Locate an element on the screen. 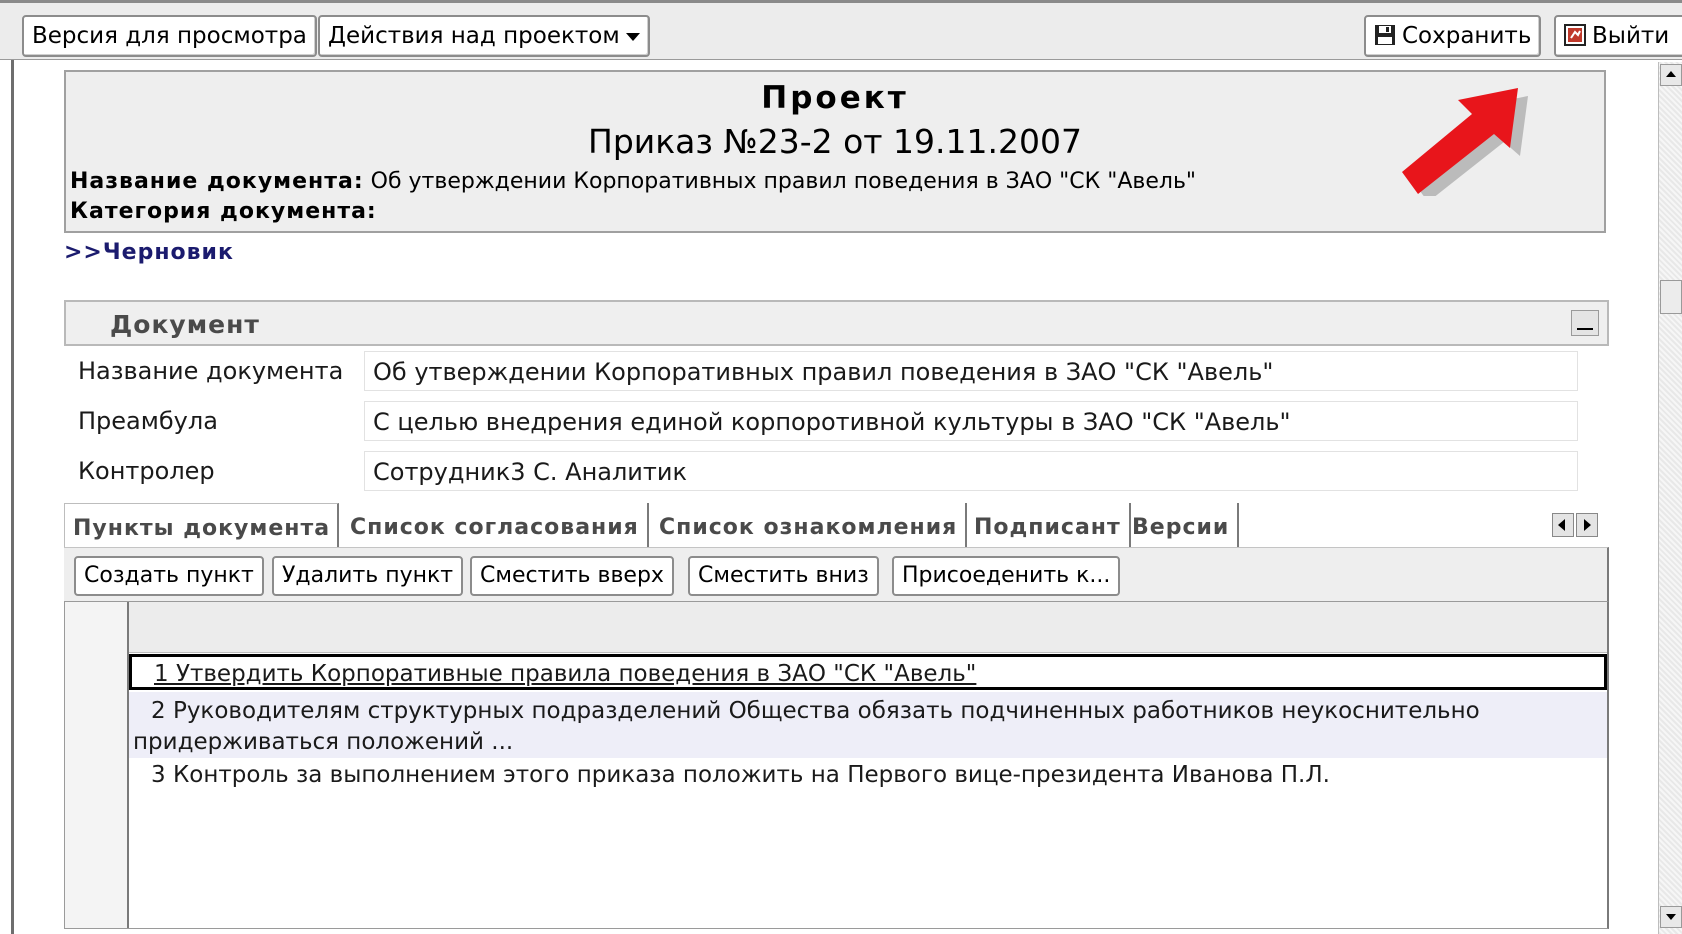 This screenshot has height=934, width=1682. delete-item-button: Удалить пункт is located at coordinates (368, 576).